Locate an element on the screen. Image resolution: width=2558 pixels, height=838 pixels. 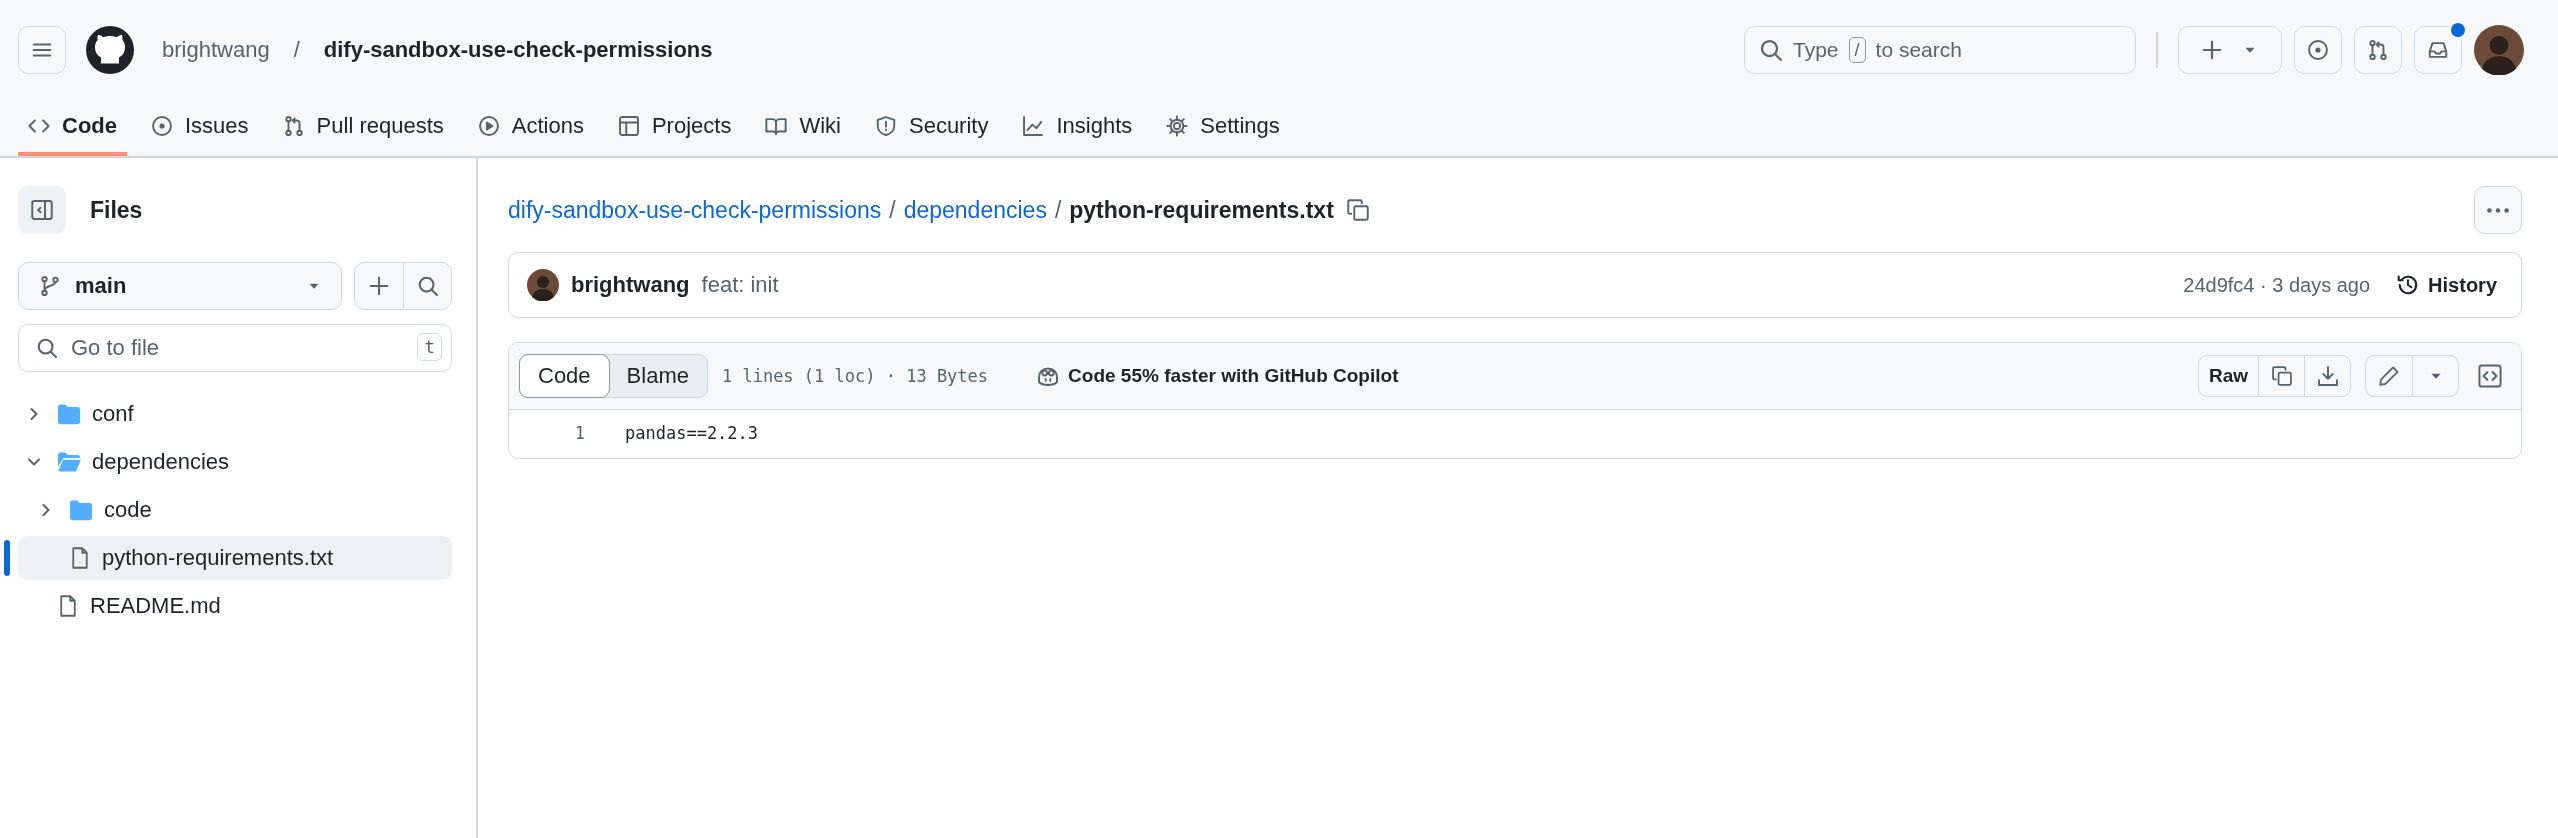
tree-item: dependencies is located at coordinates (235, 462).